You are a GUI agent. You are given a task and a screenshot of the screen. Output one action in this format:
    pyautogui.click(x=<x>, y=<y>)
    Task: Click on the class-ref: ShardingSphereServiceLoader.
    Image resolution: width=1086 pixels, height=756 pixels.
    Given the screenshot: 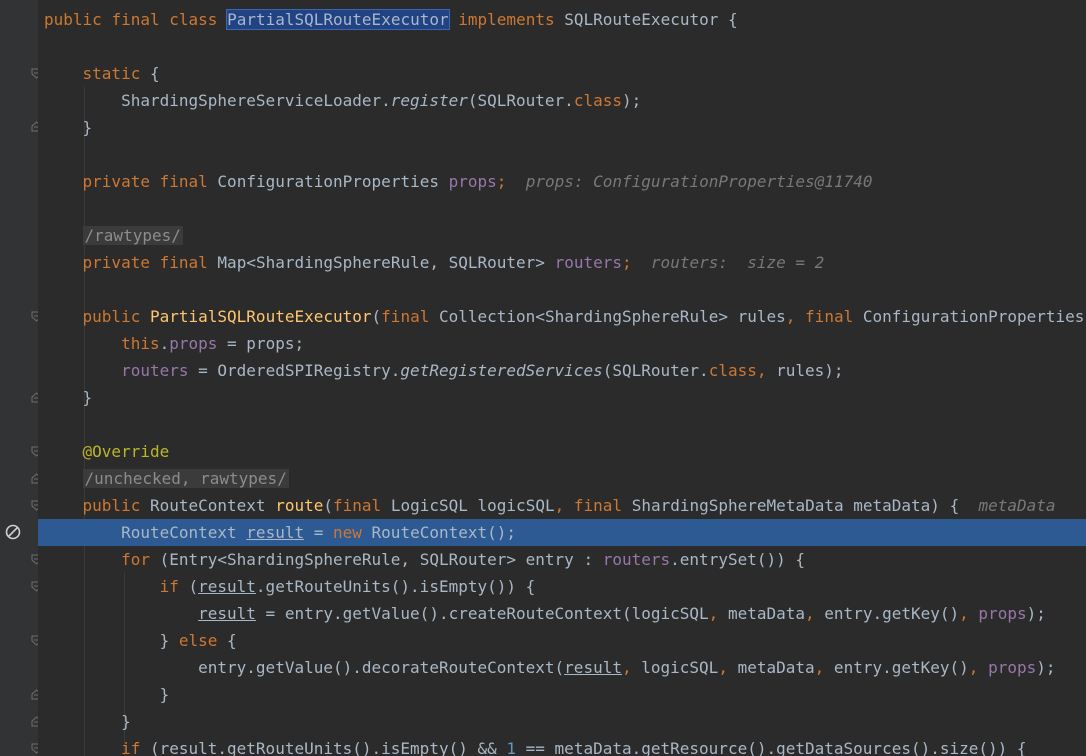 What is the action you would take?
    pyautogui.click(x=256, y=100)
    